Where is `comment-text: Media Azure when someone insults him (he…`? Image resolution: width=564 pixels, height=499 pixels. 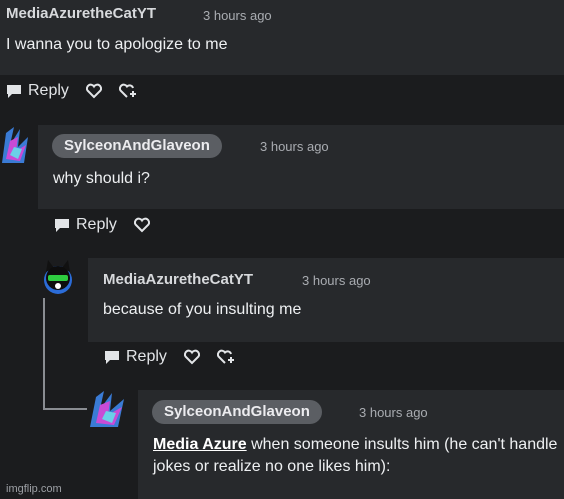
comment-text: Media Azure when someone insults him (he… is located at coordinates (358, 456).